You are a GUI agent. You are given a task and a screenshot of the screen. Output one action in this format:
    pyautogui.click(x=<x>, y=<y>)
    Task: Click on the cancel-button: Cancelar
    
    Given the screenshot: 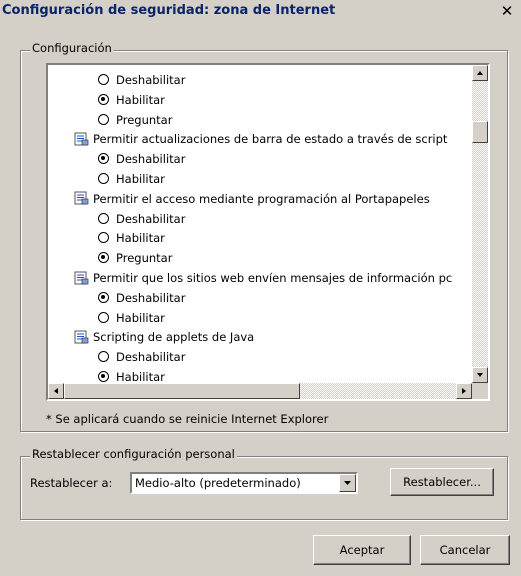 What is the action you would take?
    pyautogui.click(x=465, y=550)
    